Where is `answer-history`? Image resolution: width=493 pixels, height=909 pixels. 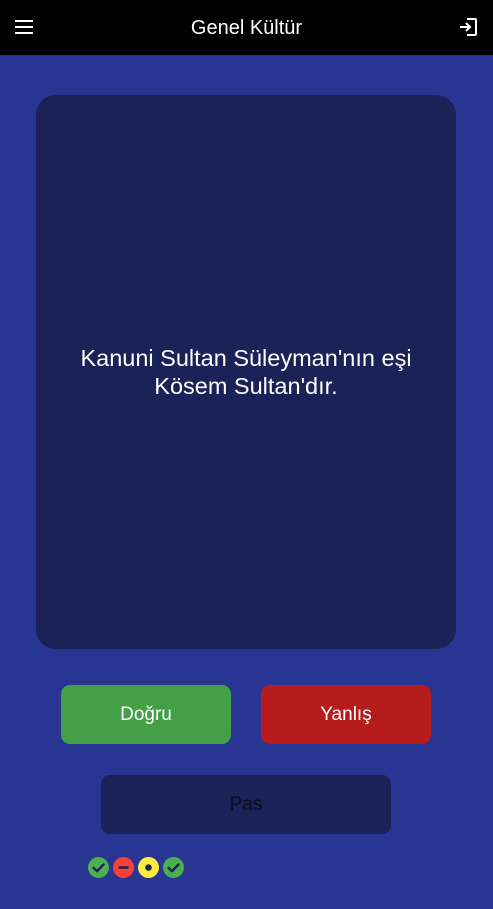
answer-history is located at coordinates (136, 867).